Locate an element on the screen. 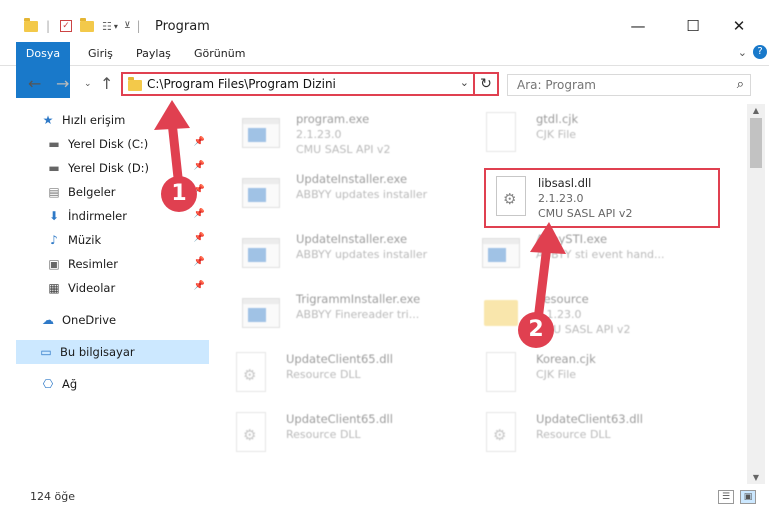 The width and height of the screenshot is (769, 521). customize-icon: ☷ is located at coordinates (107, 26).